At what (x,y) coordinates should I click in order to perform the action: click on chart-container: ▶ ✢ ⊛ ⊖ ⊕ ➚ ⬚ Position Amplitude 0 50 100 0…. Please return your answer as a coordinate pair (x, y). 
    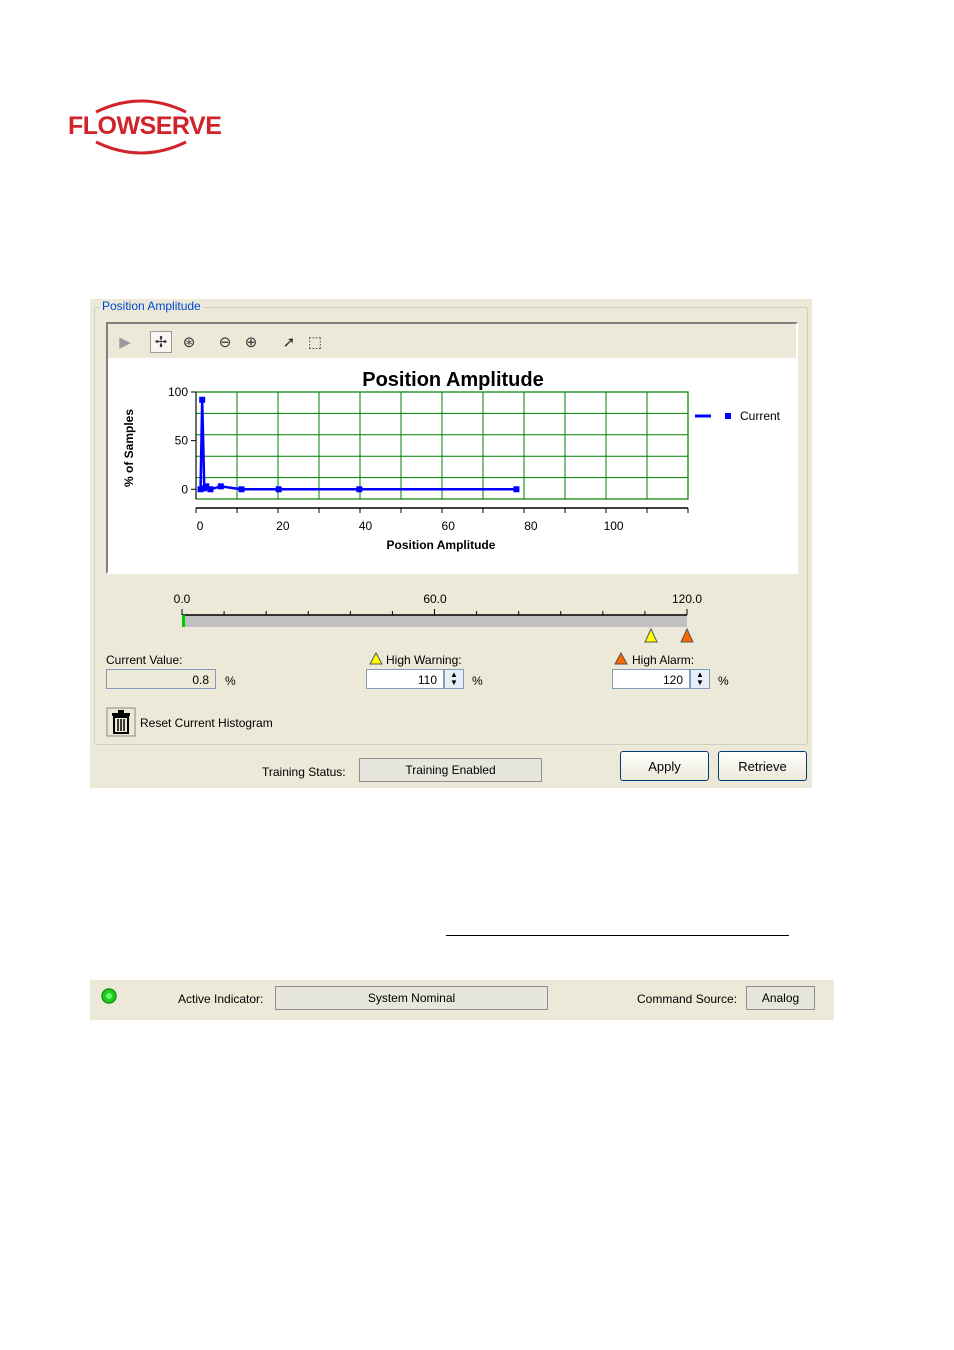
    Looking at the image, I should click on (452, 448).